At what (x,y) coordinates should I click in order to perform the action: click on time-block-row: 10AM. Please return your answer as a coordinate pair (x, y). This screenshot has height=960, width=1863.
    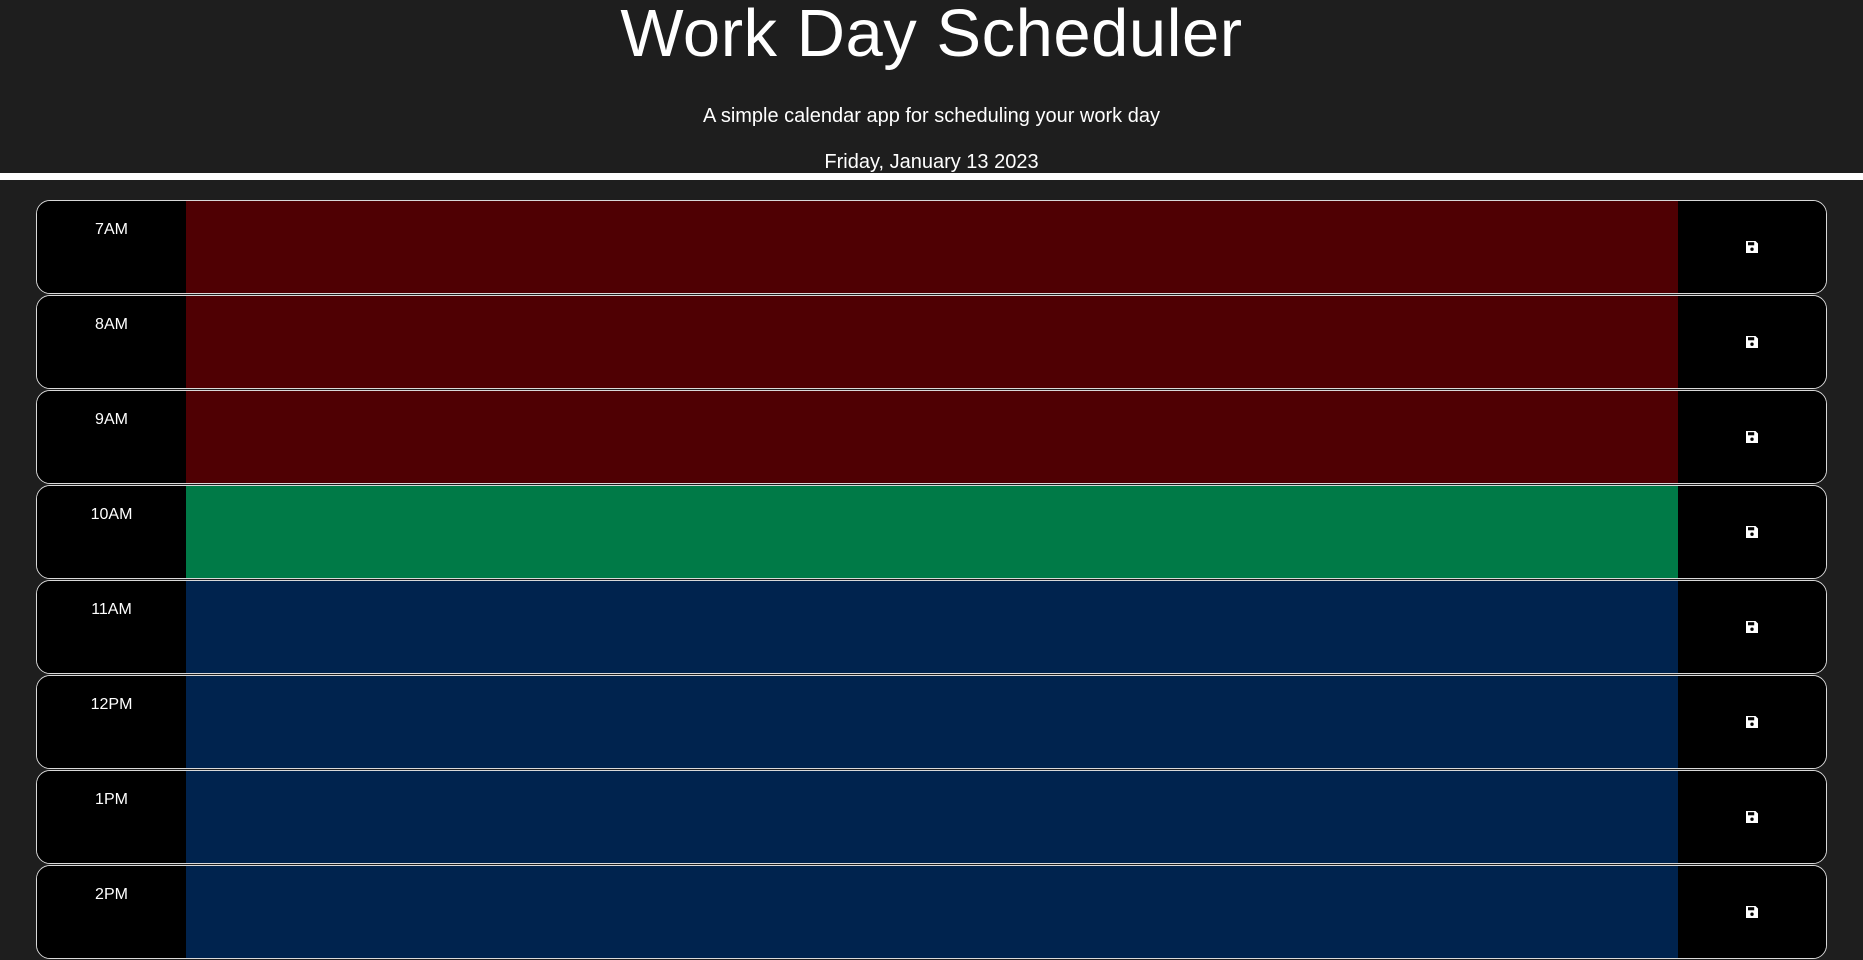
    Looking at the image, I should click on (931, 532).